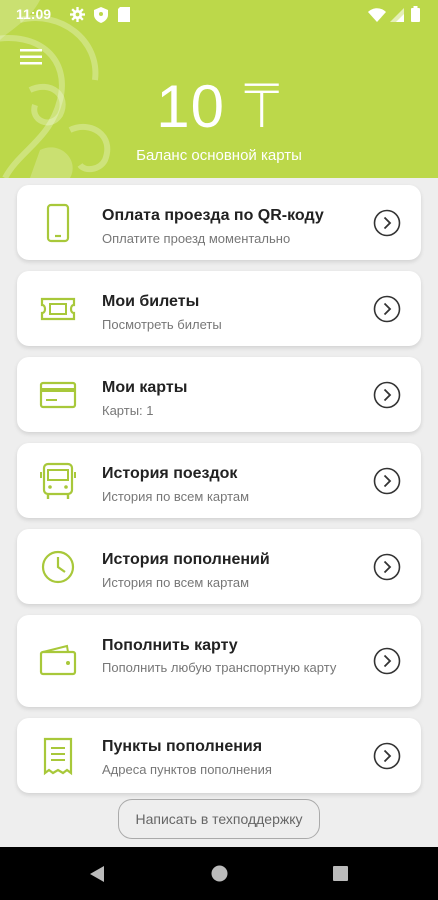 This screenshot has width=438, height=900. Describe the element at coordinates (58, 223) in the screenshot. I see `phone-icon` at that location.